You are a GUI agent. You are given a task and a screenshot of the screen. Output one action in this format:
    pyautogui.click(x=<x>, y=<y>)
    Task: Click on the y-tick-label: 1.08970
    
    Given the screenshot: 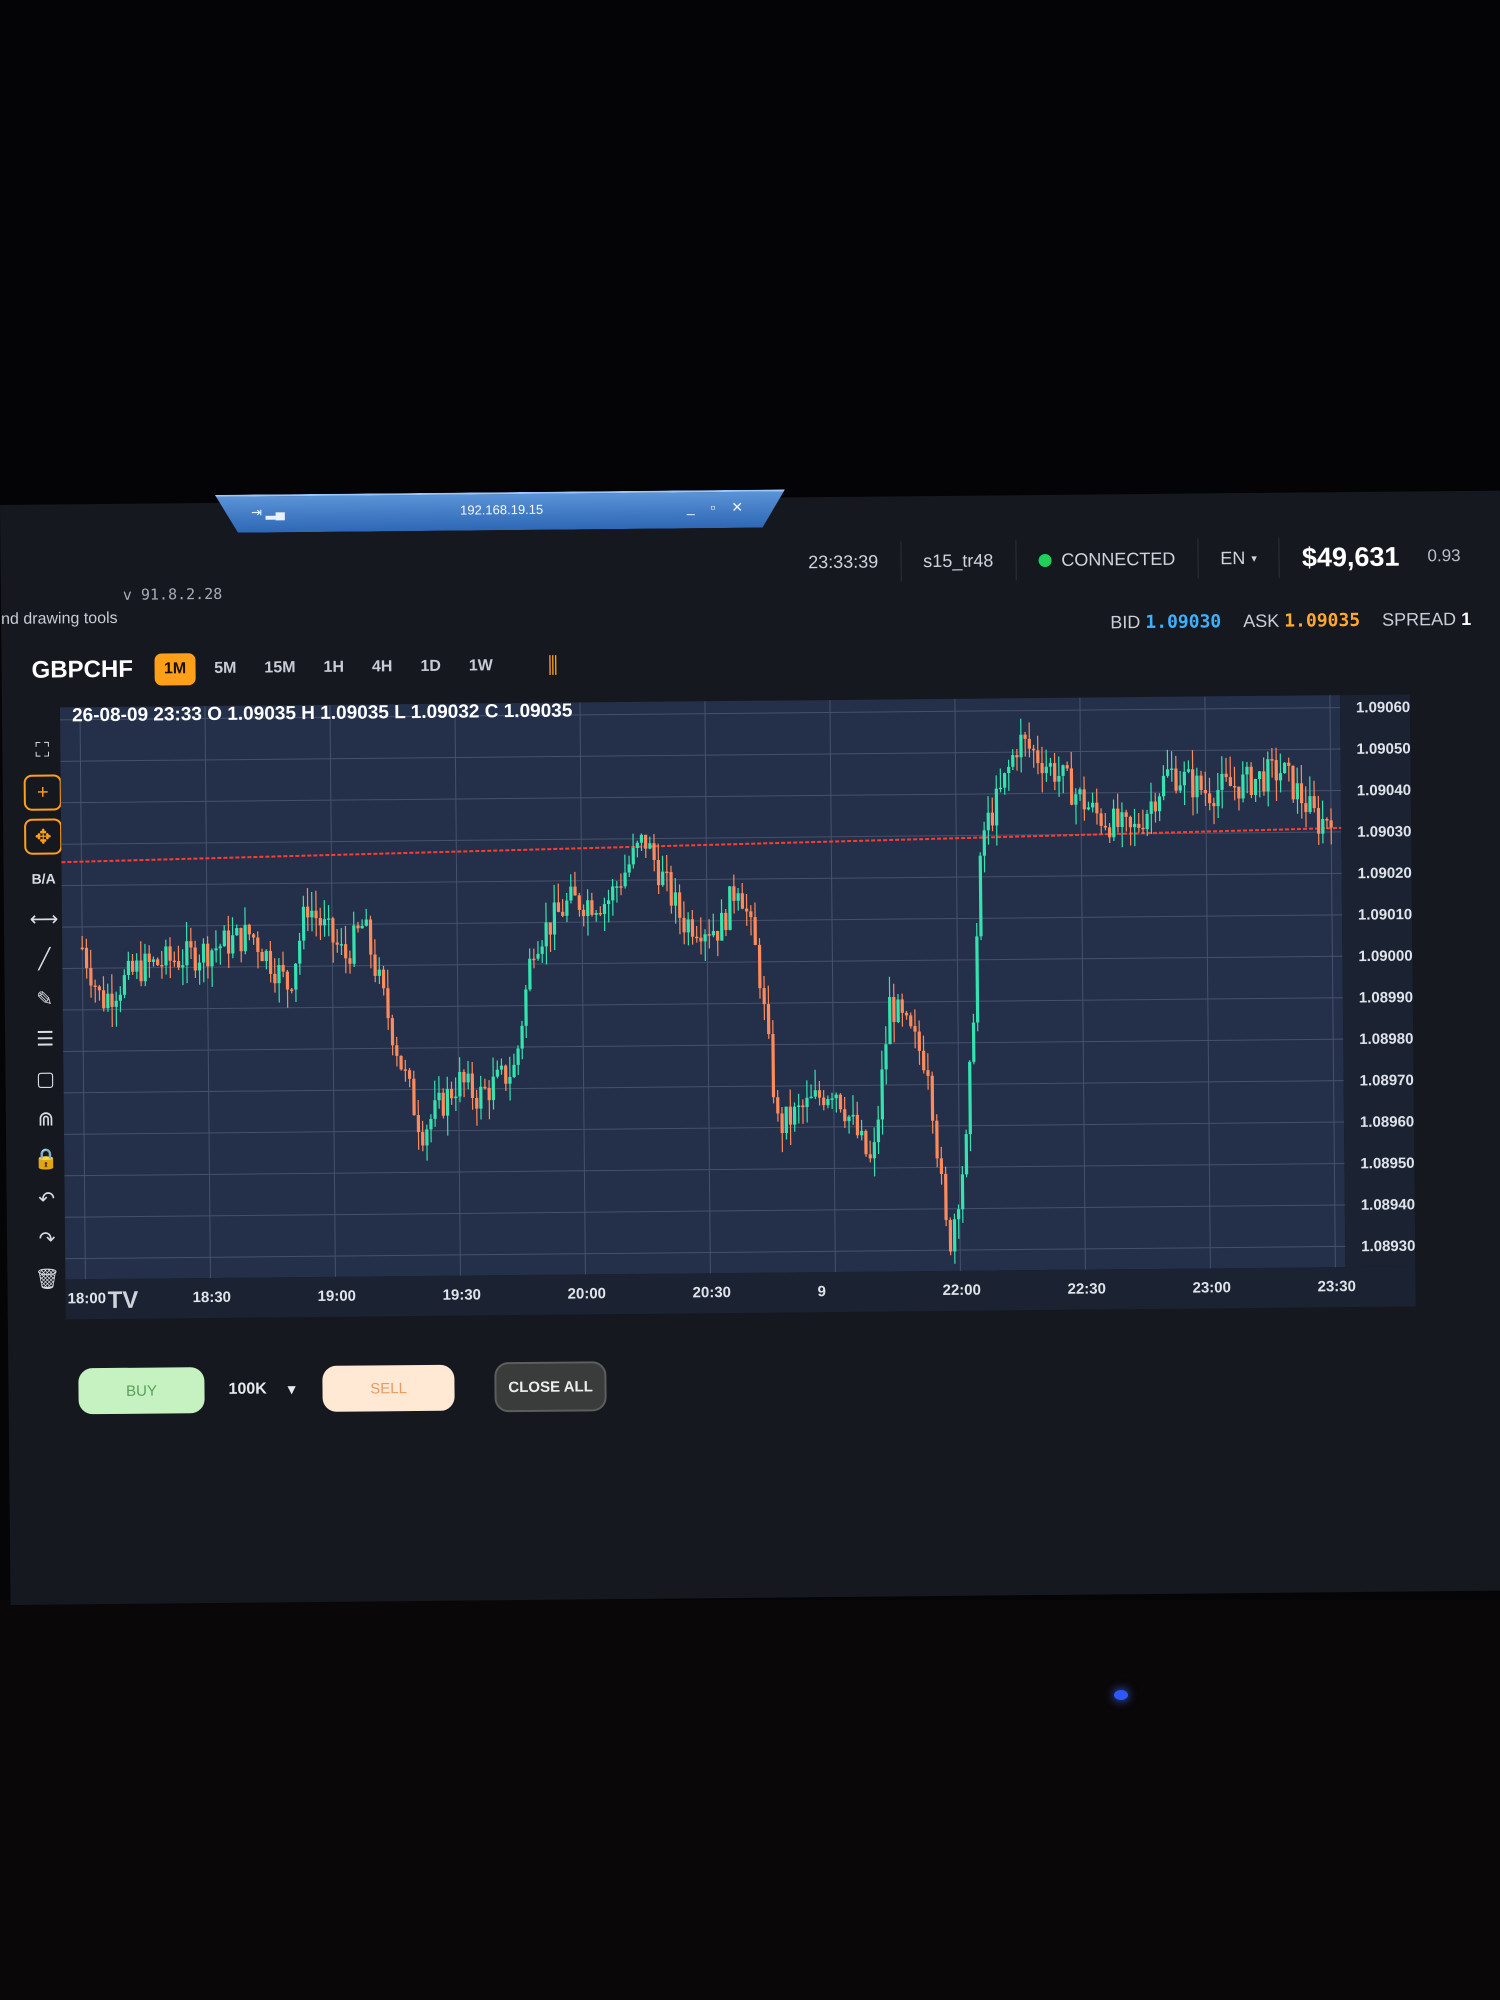 What is the action you would take?
    pyautogui.click(x=1387, y=1081)
    